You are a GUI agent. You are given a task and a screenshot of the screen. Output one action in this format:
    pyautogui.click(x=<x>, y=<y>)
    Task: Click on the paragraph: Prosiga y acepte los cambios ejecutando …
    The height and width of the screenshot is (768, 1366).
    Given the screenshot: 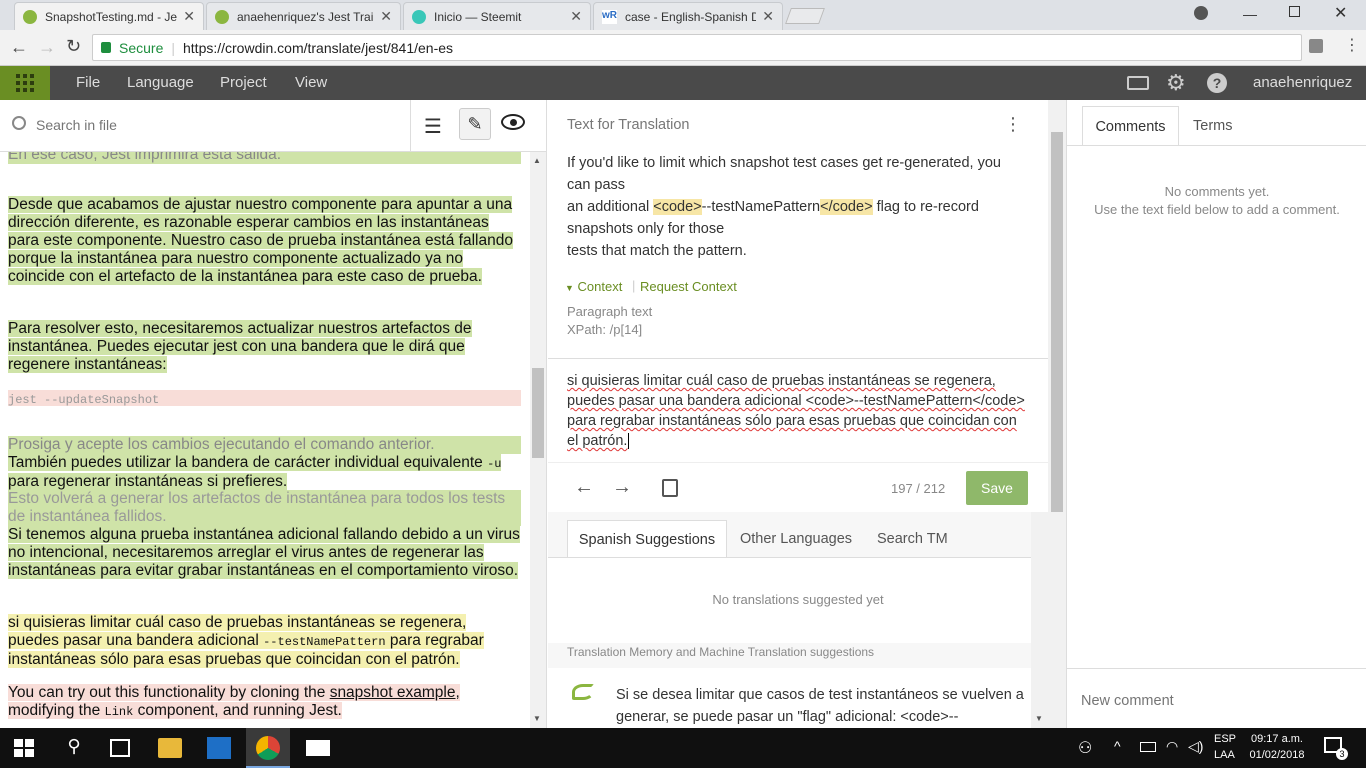 What is the action you would take?
    pyautogui.click(x=264, y=445)
    